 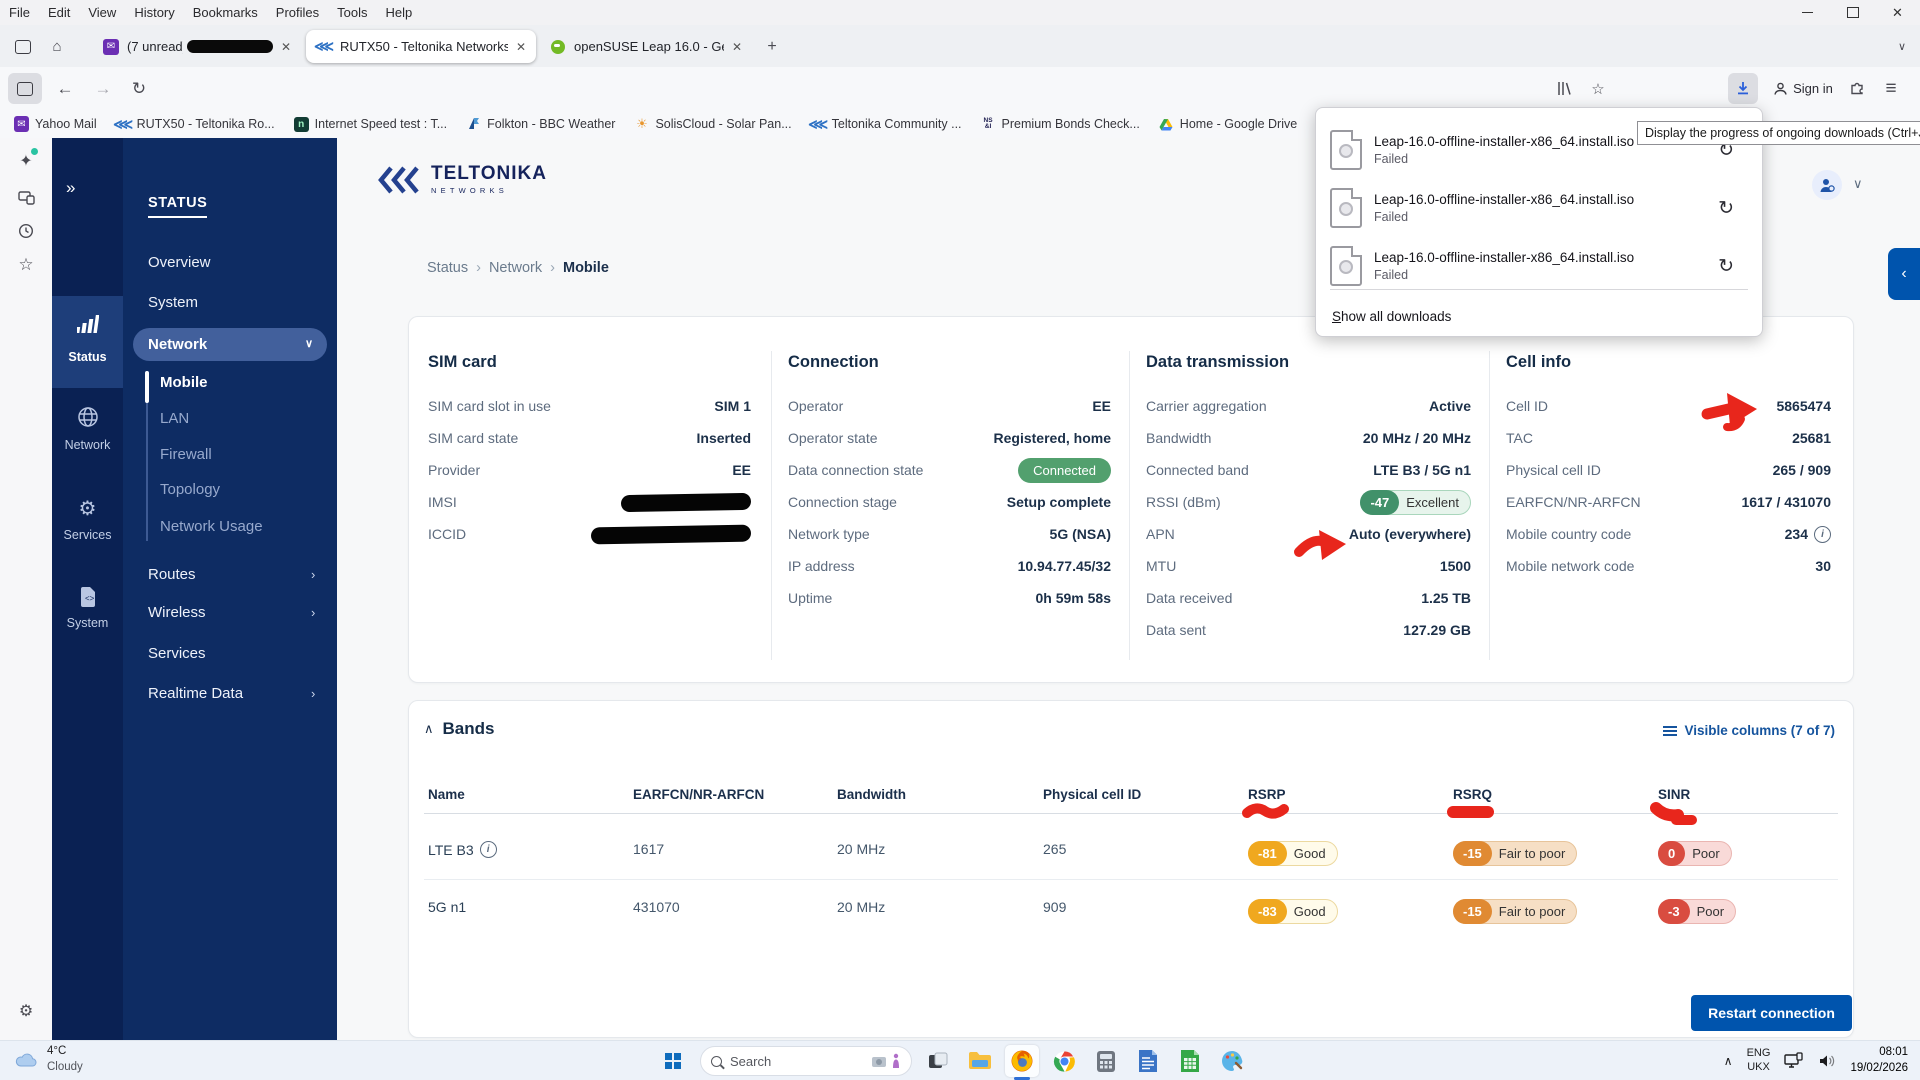 I want to click on globe-icon, so click(x=87, y=419).